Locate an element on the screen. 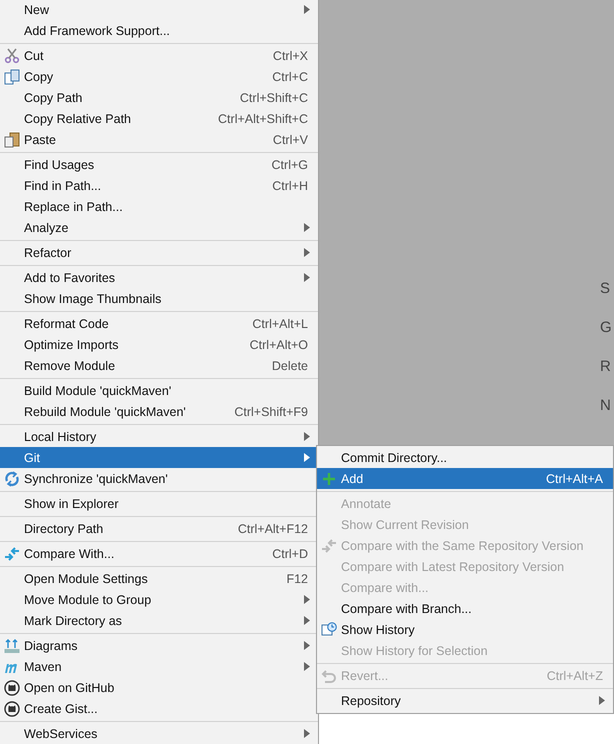  menu-item: Build Module 'quickMaven' is located at coordinates (159, 390).